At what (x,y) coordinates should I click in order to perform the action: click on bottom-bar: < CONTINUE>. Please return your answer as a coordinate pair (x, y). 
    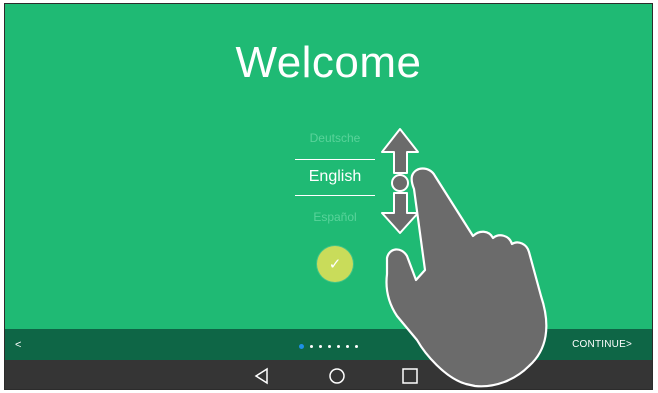
    Looking at the image, I should click on (328, 344).